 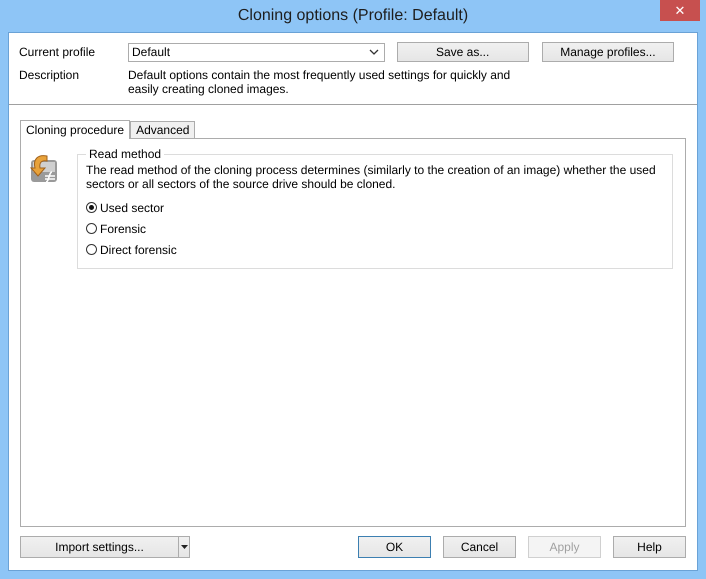 I want to click on dialog-button: OK, so click(x=394, y=547).